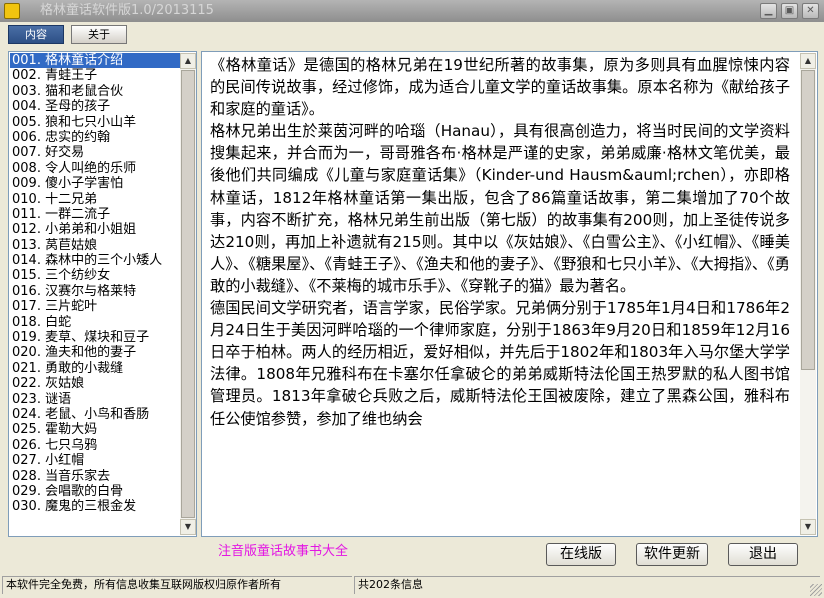 Image resolution: width=824 pixels, height=598 pixels. What do you see at coordinates (763, 554) in the screenshot?
I see `exit-button: 退出` at bounding box center [763, 554].